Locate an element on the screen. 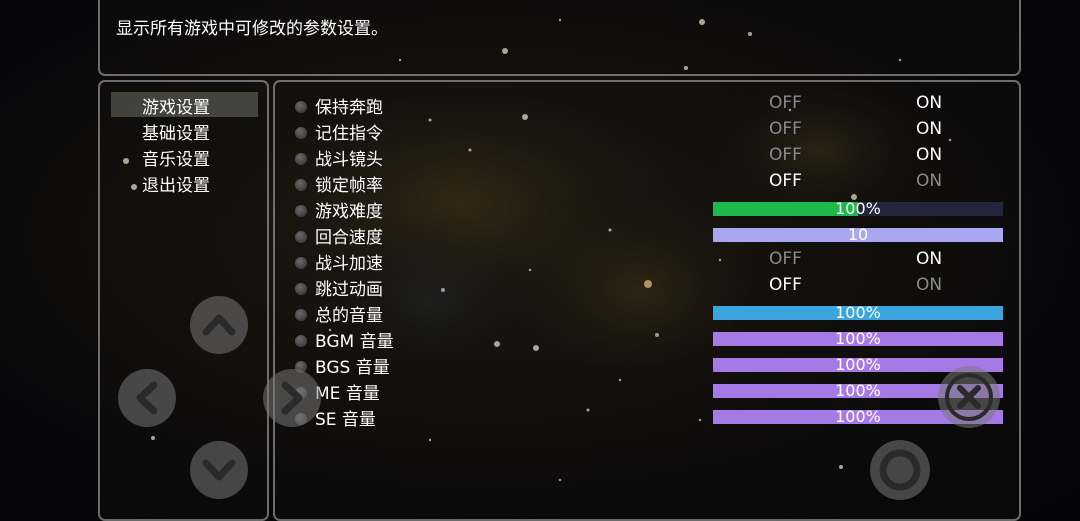 This screenshot has height=521, width=1080. option-label: BGS 音量 is located at coordinates (352, 368).